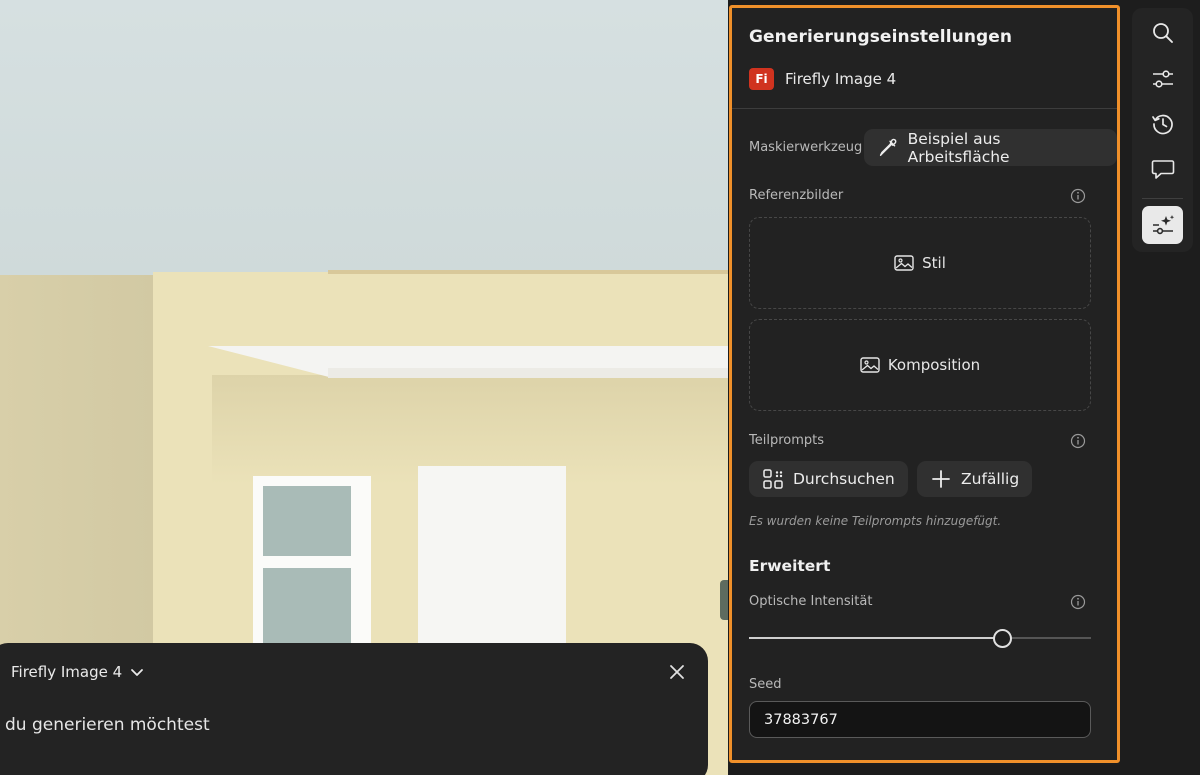 This screenshot has width=1200, height=775. I want to click on chevron-down-icon, so click(137, 672).